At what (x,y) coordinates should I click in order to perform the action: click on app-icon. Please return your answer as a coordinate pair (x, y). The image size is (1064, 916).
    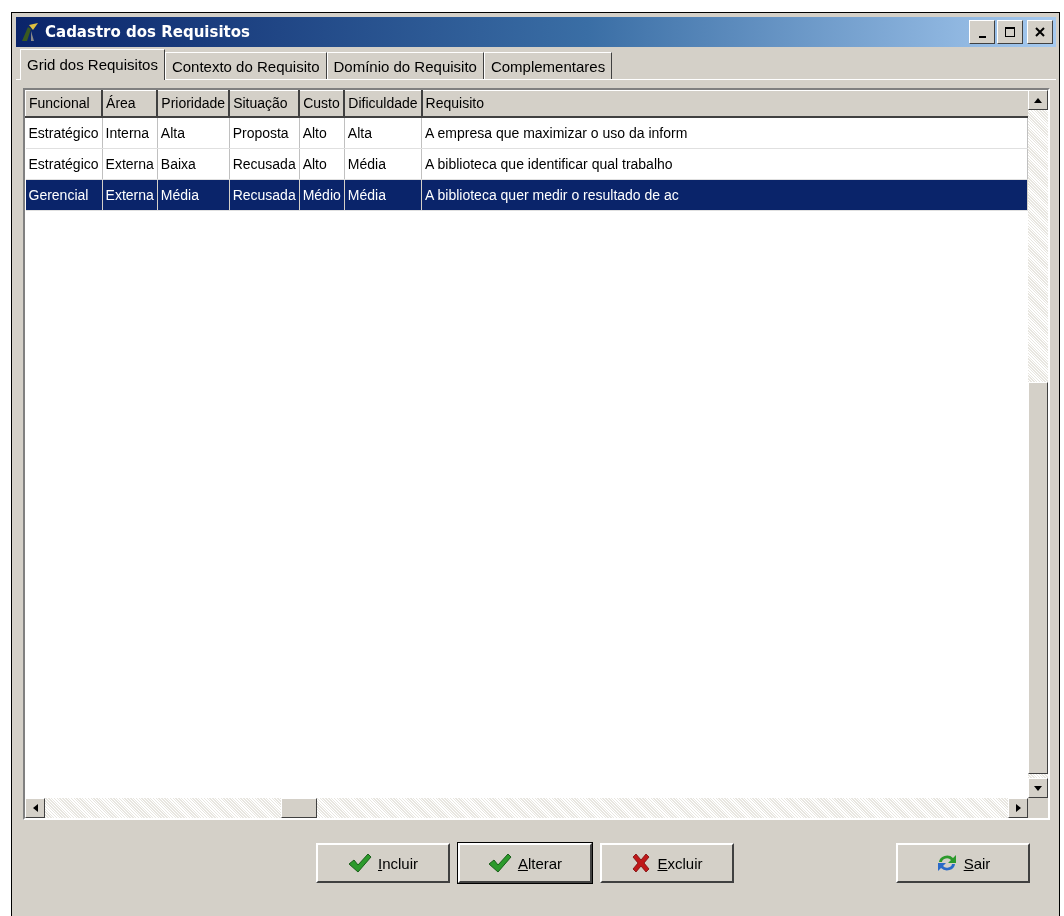
    Looking at the image, I should click on (30, 32).